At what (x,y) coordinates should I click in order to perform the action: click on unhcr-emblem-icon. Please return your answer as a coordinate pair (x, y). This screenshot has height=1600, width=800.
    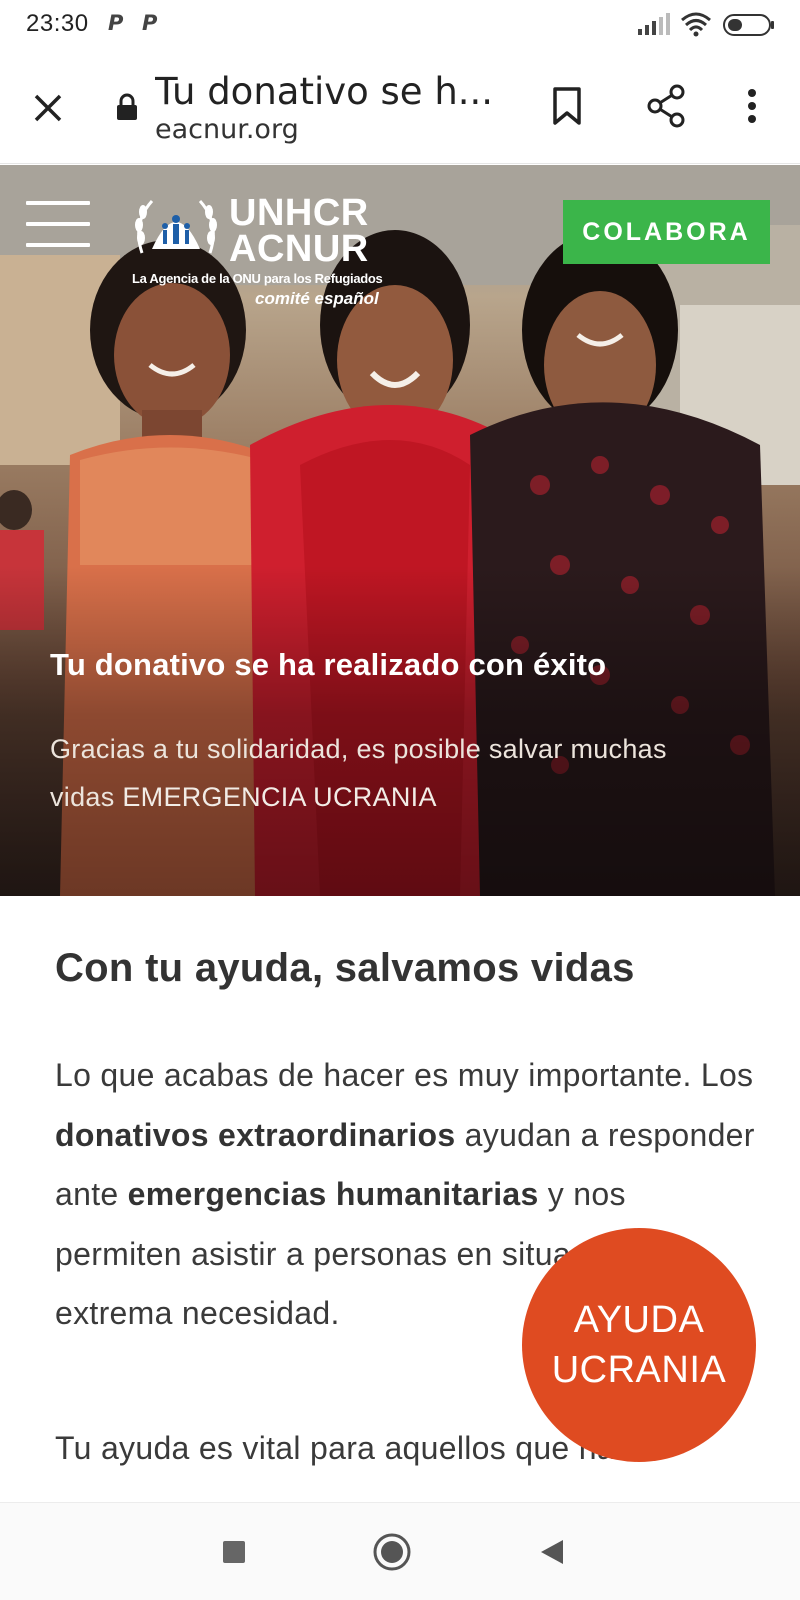
    Looking at the image, I should click on (176, 226).